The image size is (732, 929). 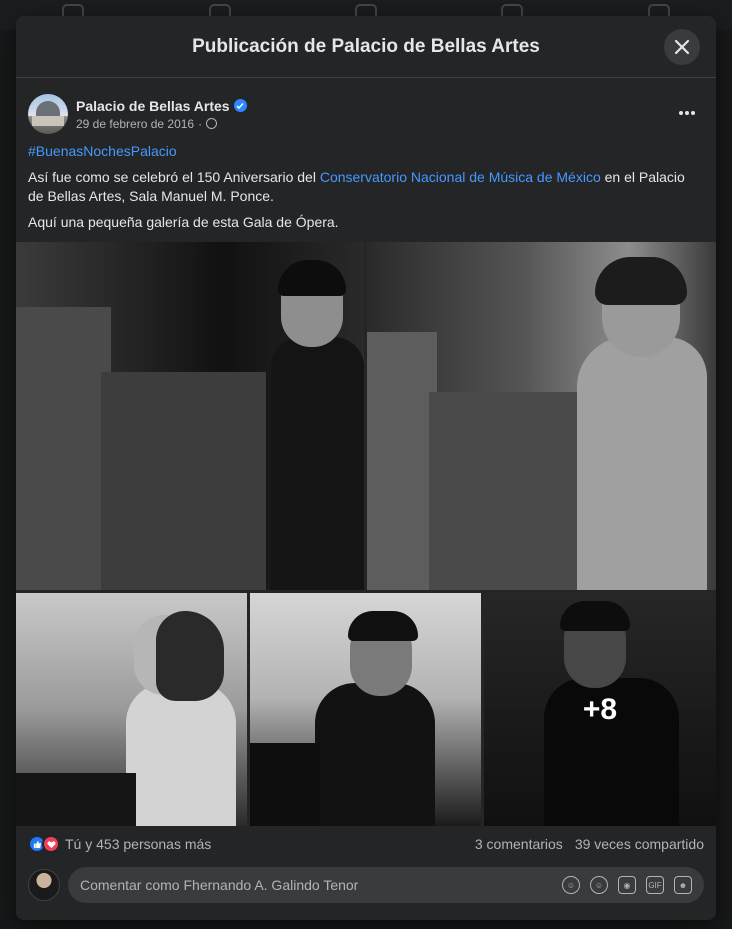 I want to click on love-reaction-icon, so click(x=51, y=844).